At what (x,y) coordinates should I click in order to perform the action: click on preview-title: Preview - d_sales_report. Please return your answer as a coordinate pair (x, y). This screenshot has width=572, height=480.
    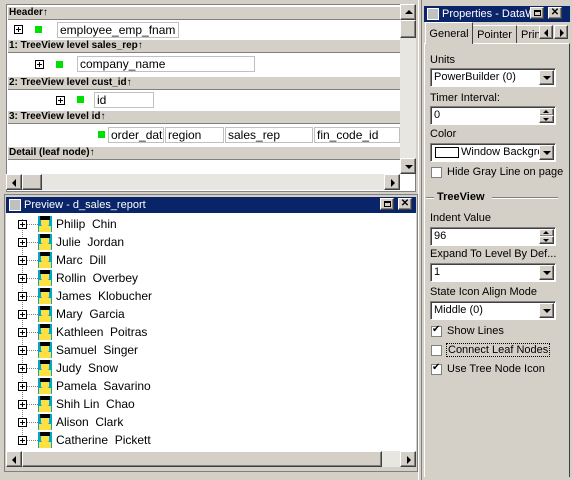
    Looking at the image, I should click on (85, 205).